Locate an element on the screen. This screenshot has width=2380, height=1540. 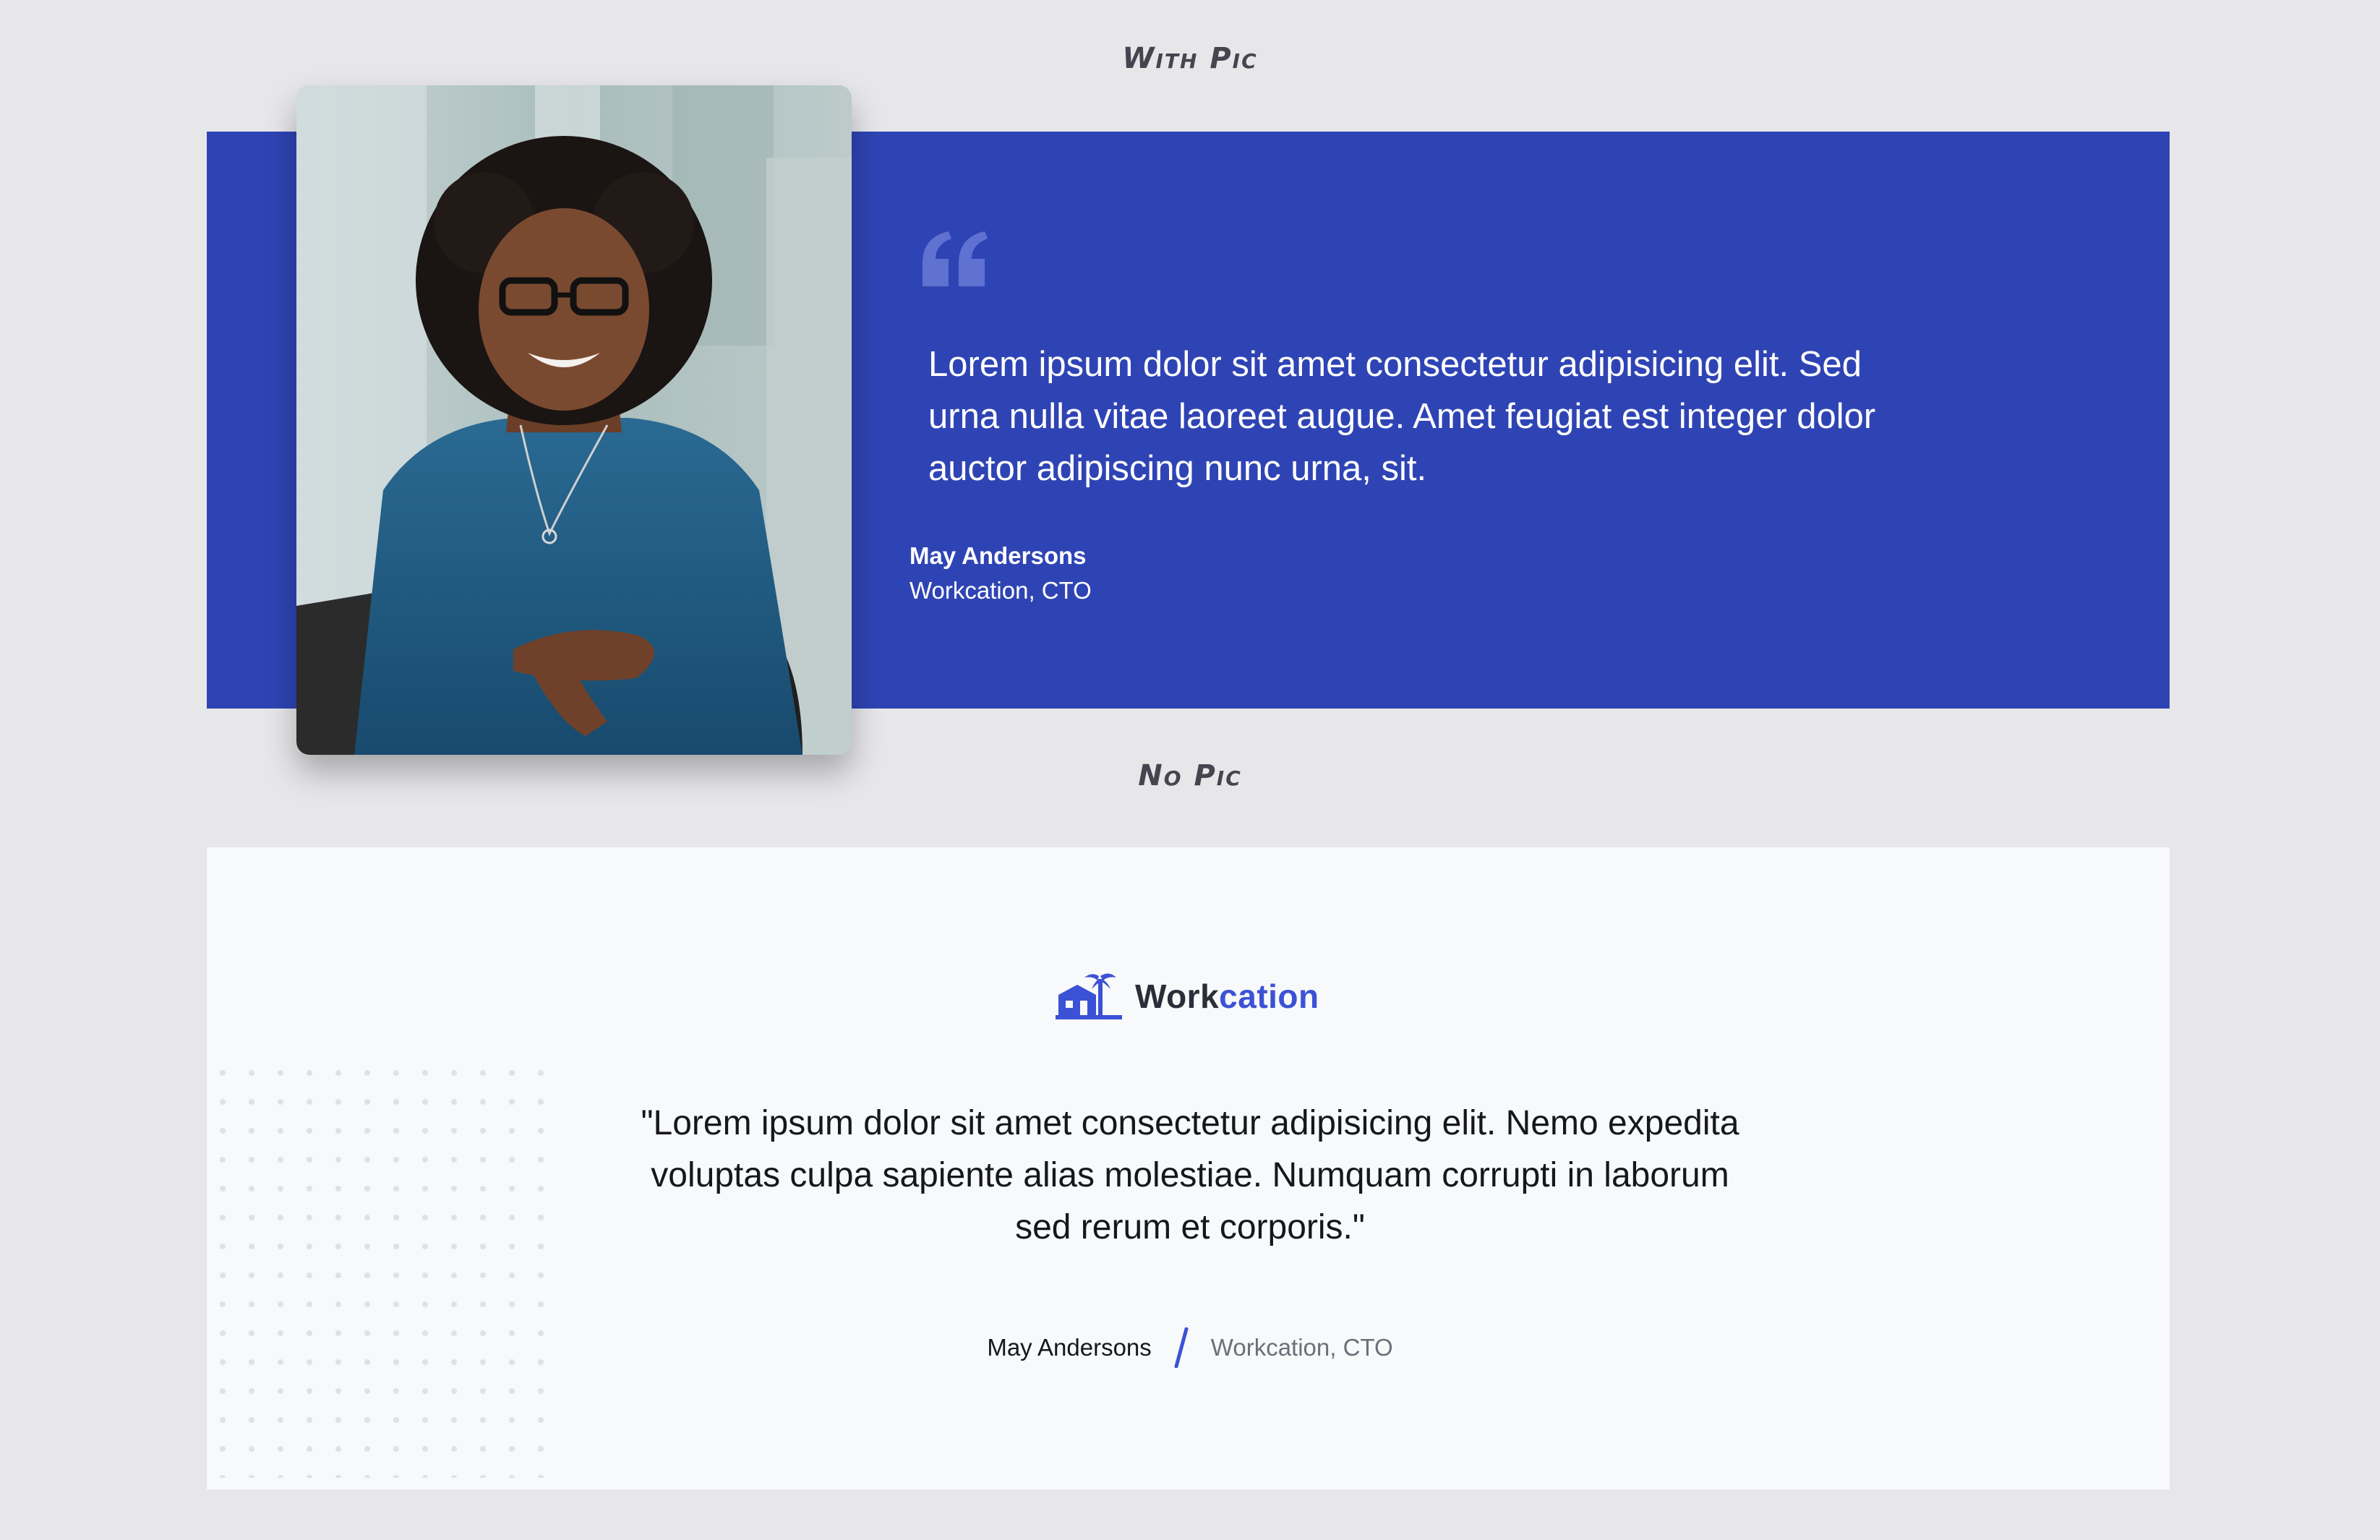
house-palm-logo-icon is located at coordinates (1089, 996).